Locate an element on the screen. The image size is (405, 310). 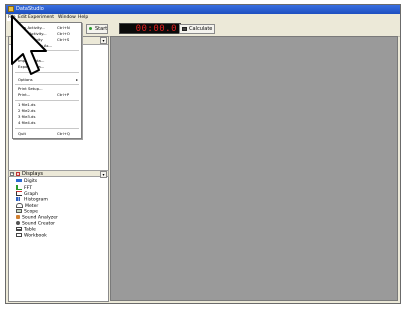
displays-header: − Displays ▾ is located at coordinates (58, 174).